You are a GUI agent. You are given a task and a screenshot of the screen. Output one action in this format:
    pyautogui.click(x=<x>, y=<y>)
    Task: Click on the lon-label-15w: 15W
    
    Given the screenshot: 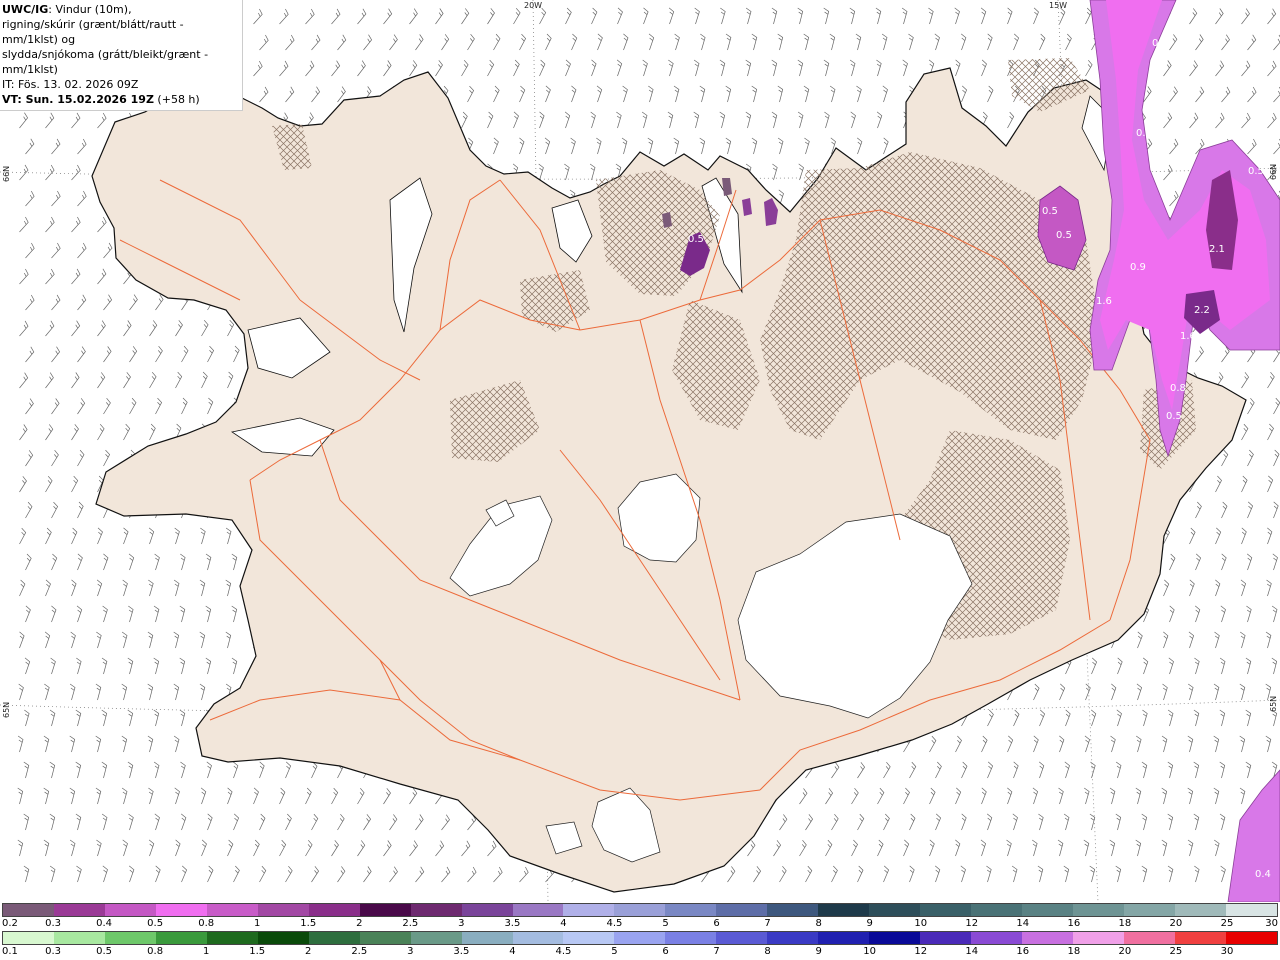 What is the action you would take?
    pyautogui.click(x=1058, y=5)
    